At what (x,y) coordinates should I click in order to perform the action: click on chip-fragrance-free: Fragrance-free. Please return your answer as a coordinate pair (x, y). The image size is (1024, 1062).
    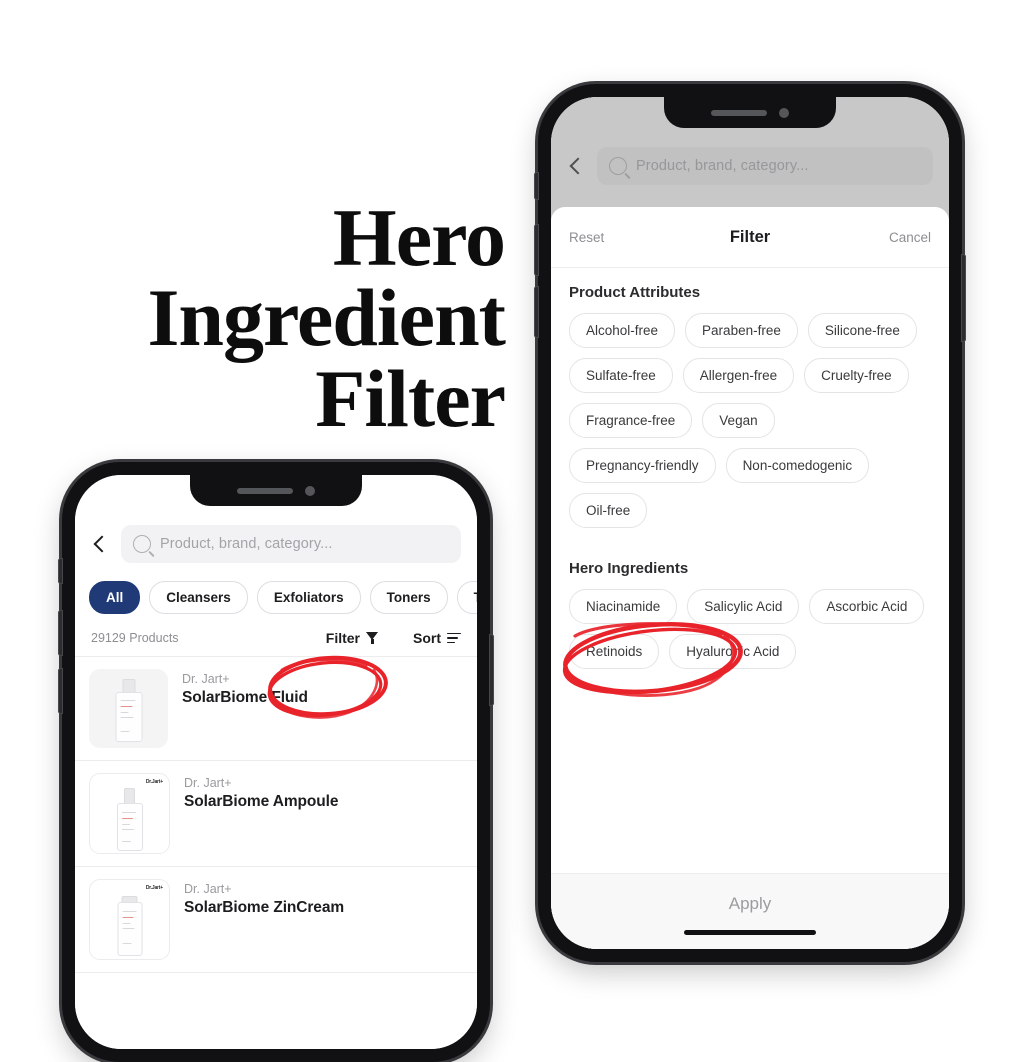
    Looking at the image, I should click on (631, 420).